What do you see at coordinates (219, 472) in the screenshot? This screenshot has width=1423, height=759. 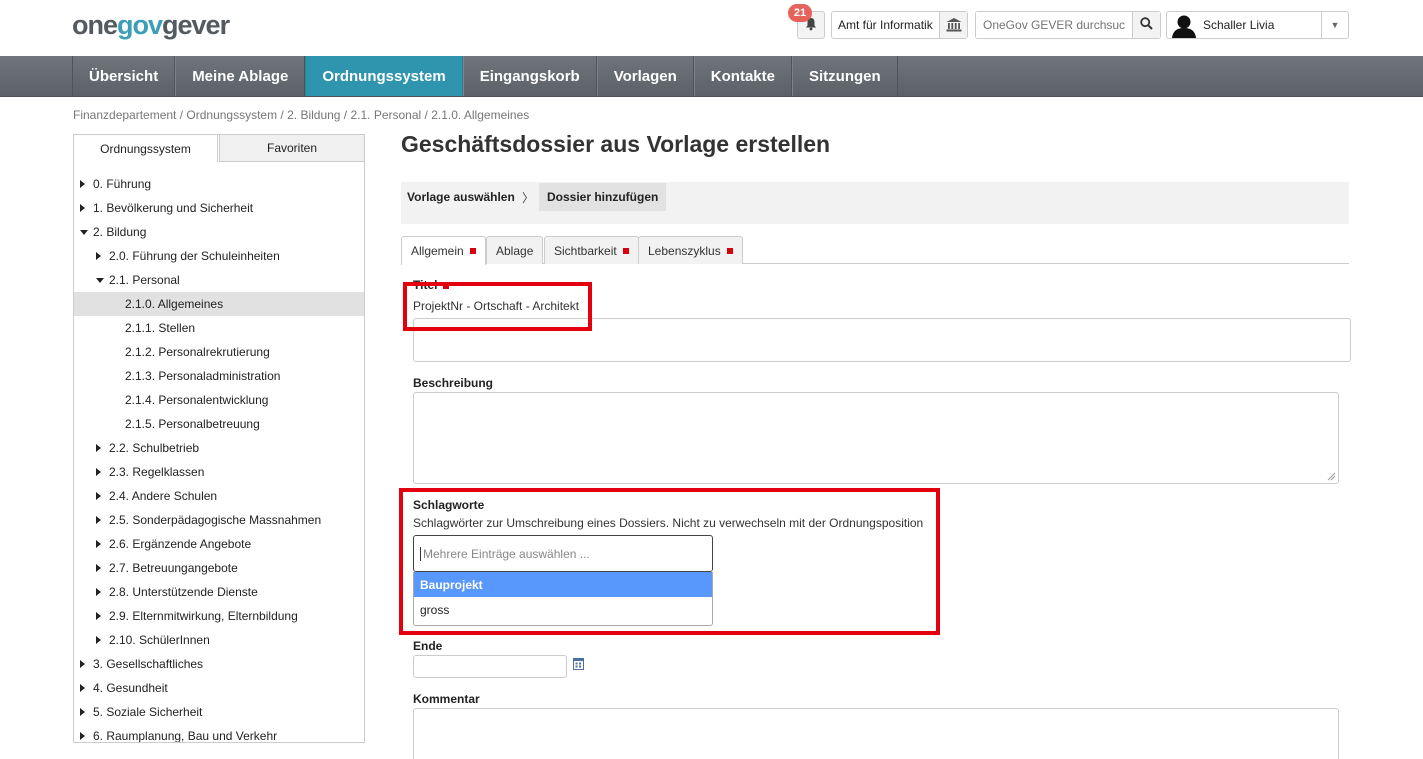 I see `tree-node: 2.3. Regelklassen` at bounding box center [219, 472].